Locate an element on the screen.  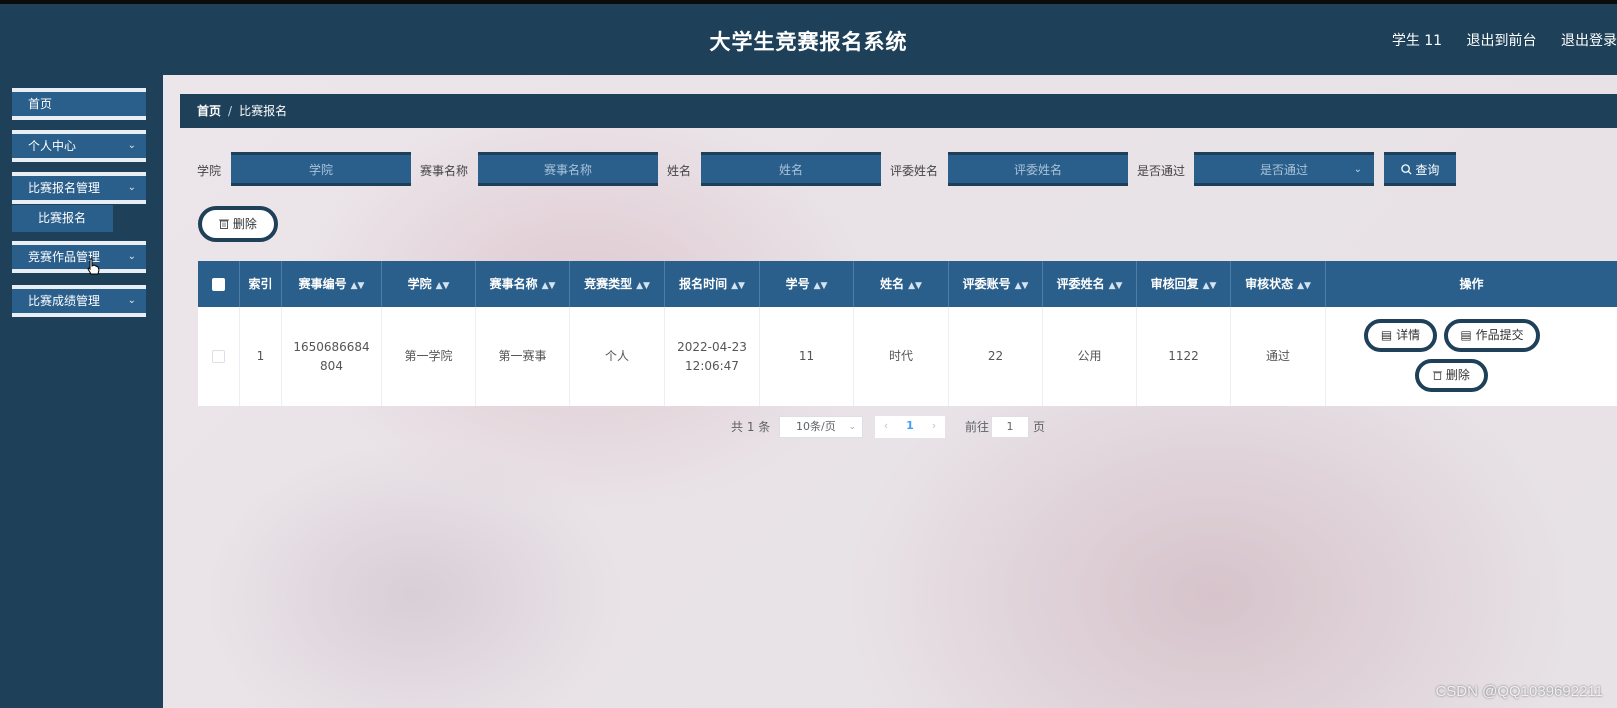
table-cell: 2022-04-23 12:06:47 is located at coordinates (712, 356).